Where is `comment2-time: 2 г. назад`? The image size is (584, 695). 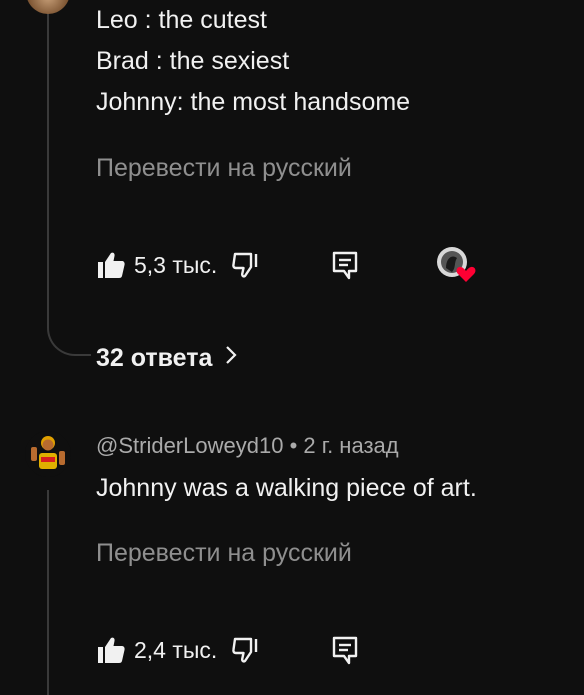 comment2-time: 2 г. назад is located at coordinates (351, 445).